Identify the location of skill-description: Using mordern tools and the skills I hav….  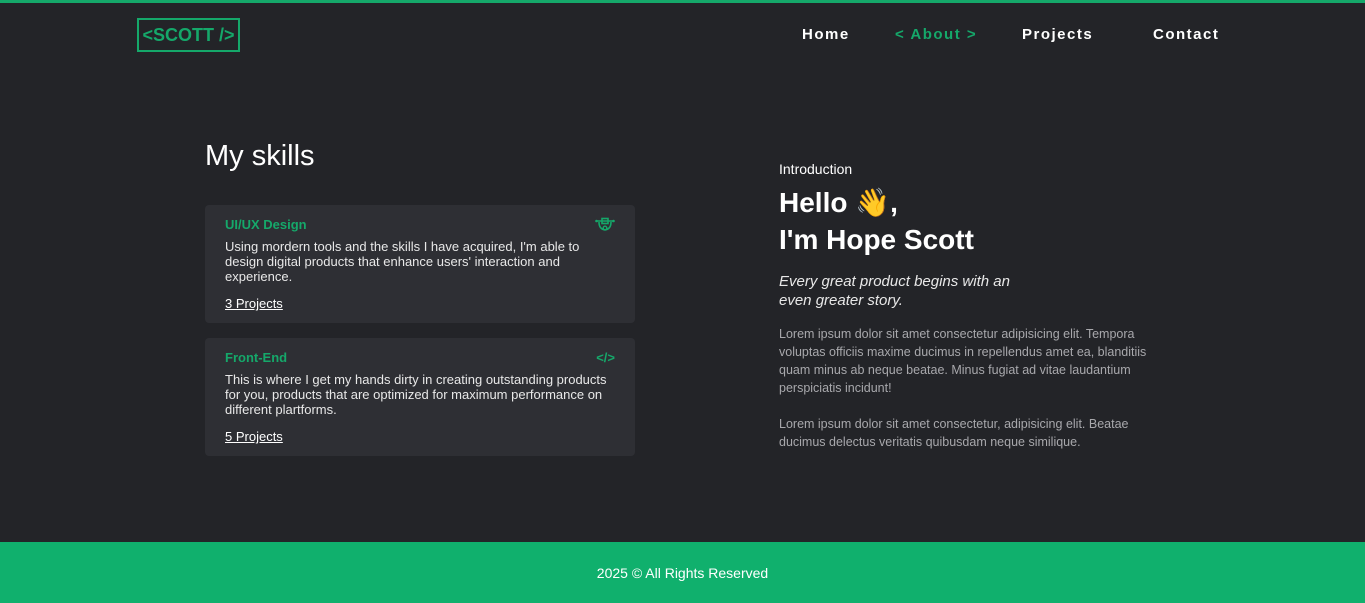
(402, 261).